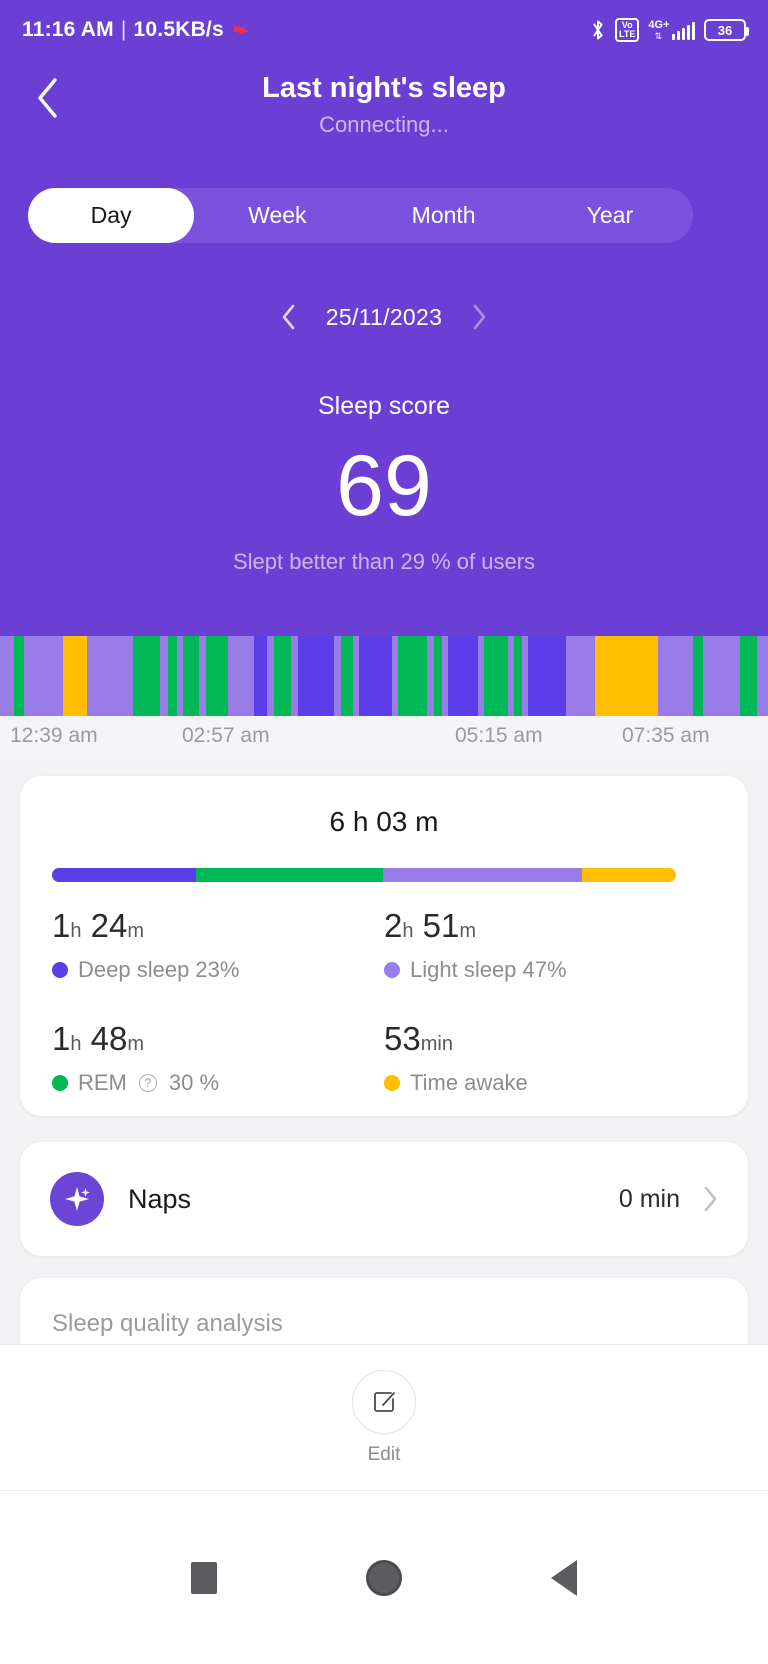  I want to click on naps-value: 0 min, so click(649, 1198).